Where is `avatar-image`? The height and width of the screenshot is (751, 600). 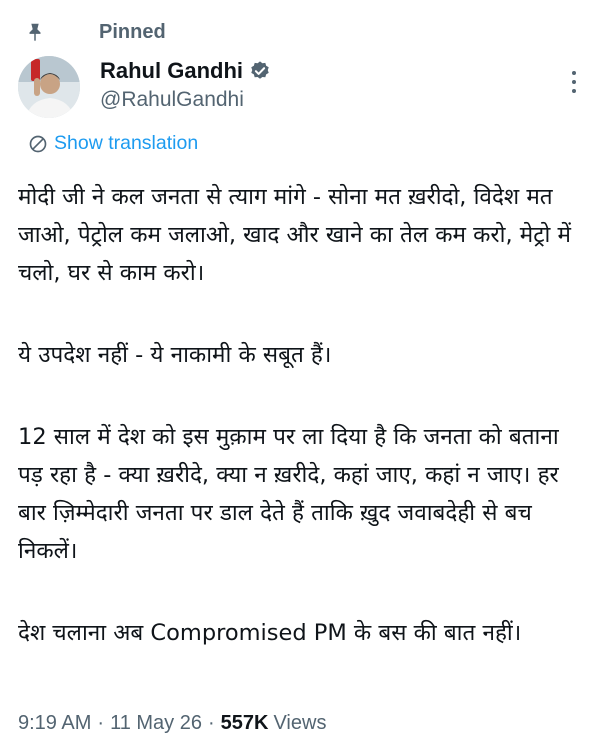 avatar-image is located at coordinates (49, 87).